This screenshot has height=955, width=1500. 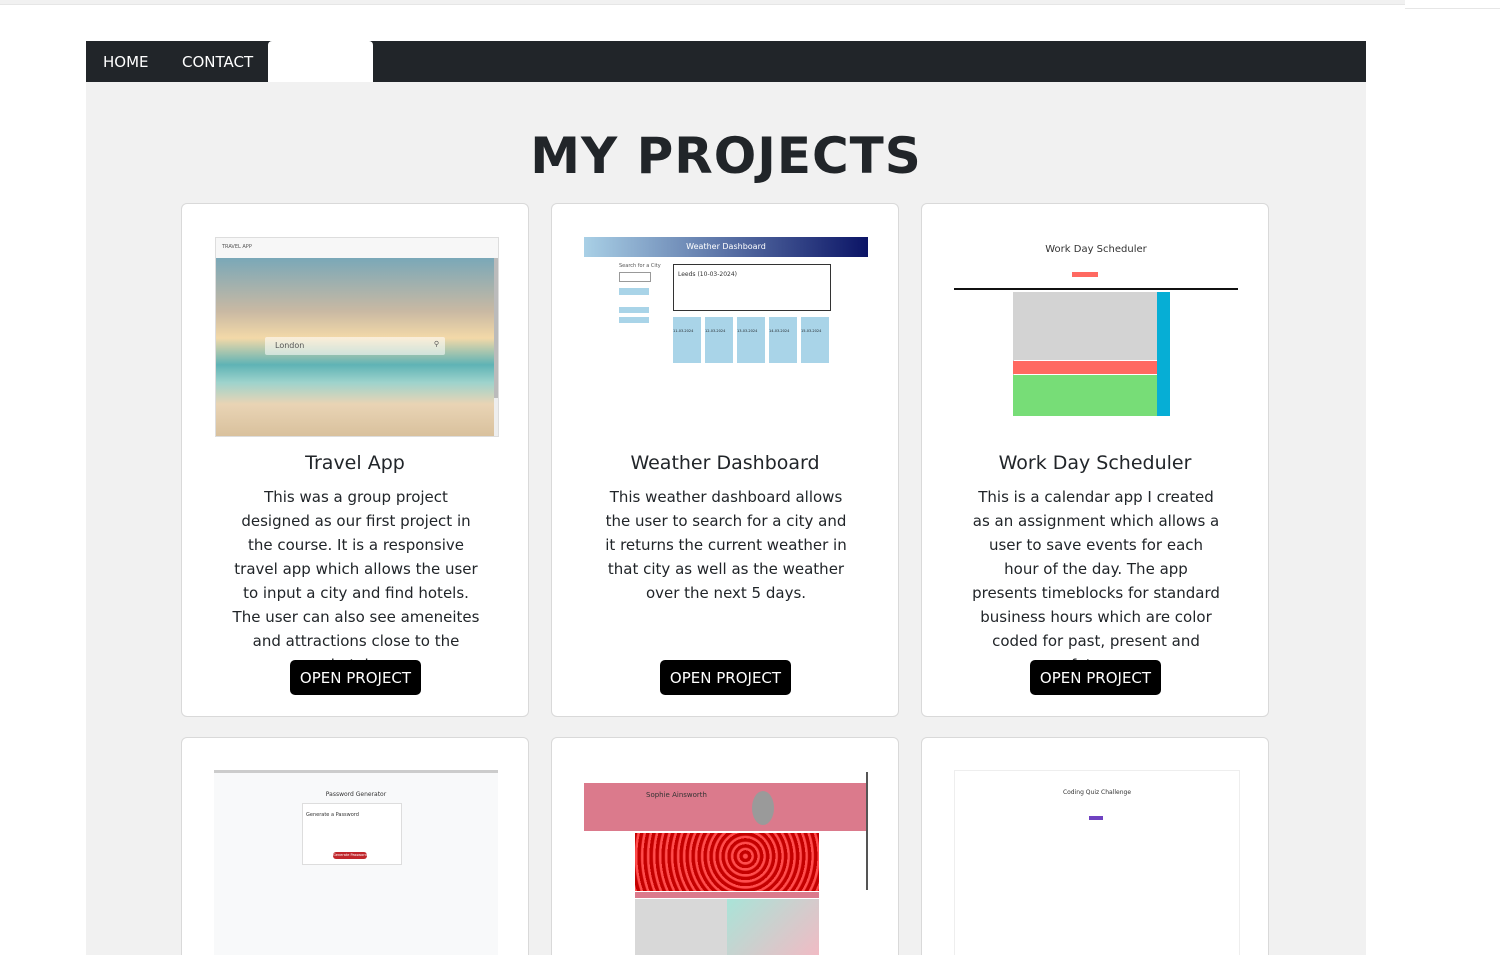 What do you see at coordinates (634, 291) in the screenshot?
I see `thumb-search-button` at bounding box center [634, 291].